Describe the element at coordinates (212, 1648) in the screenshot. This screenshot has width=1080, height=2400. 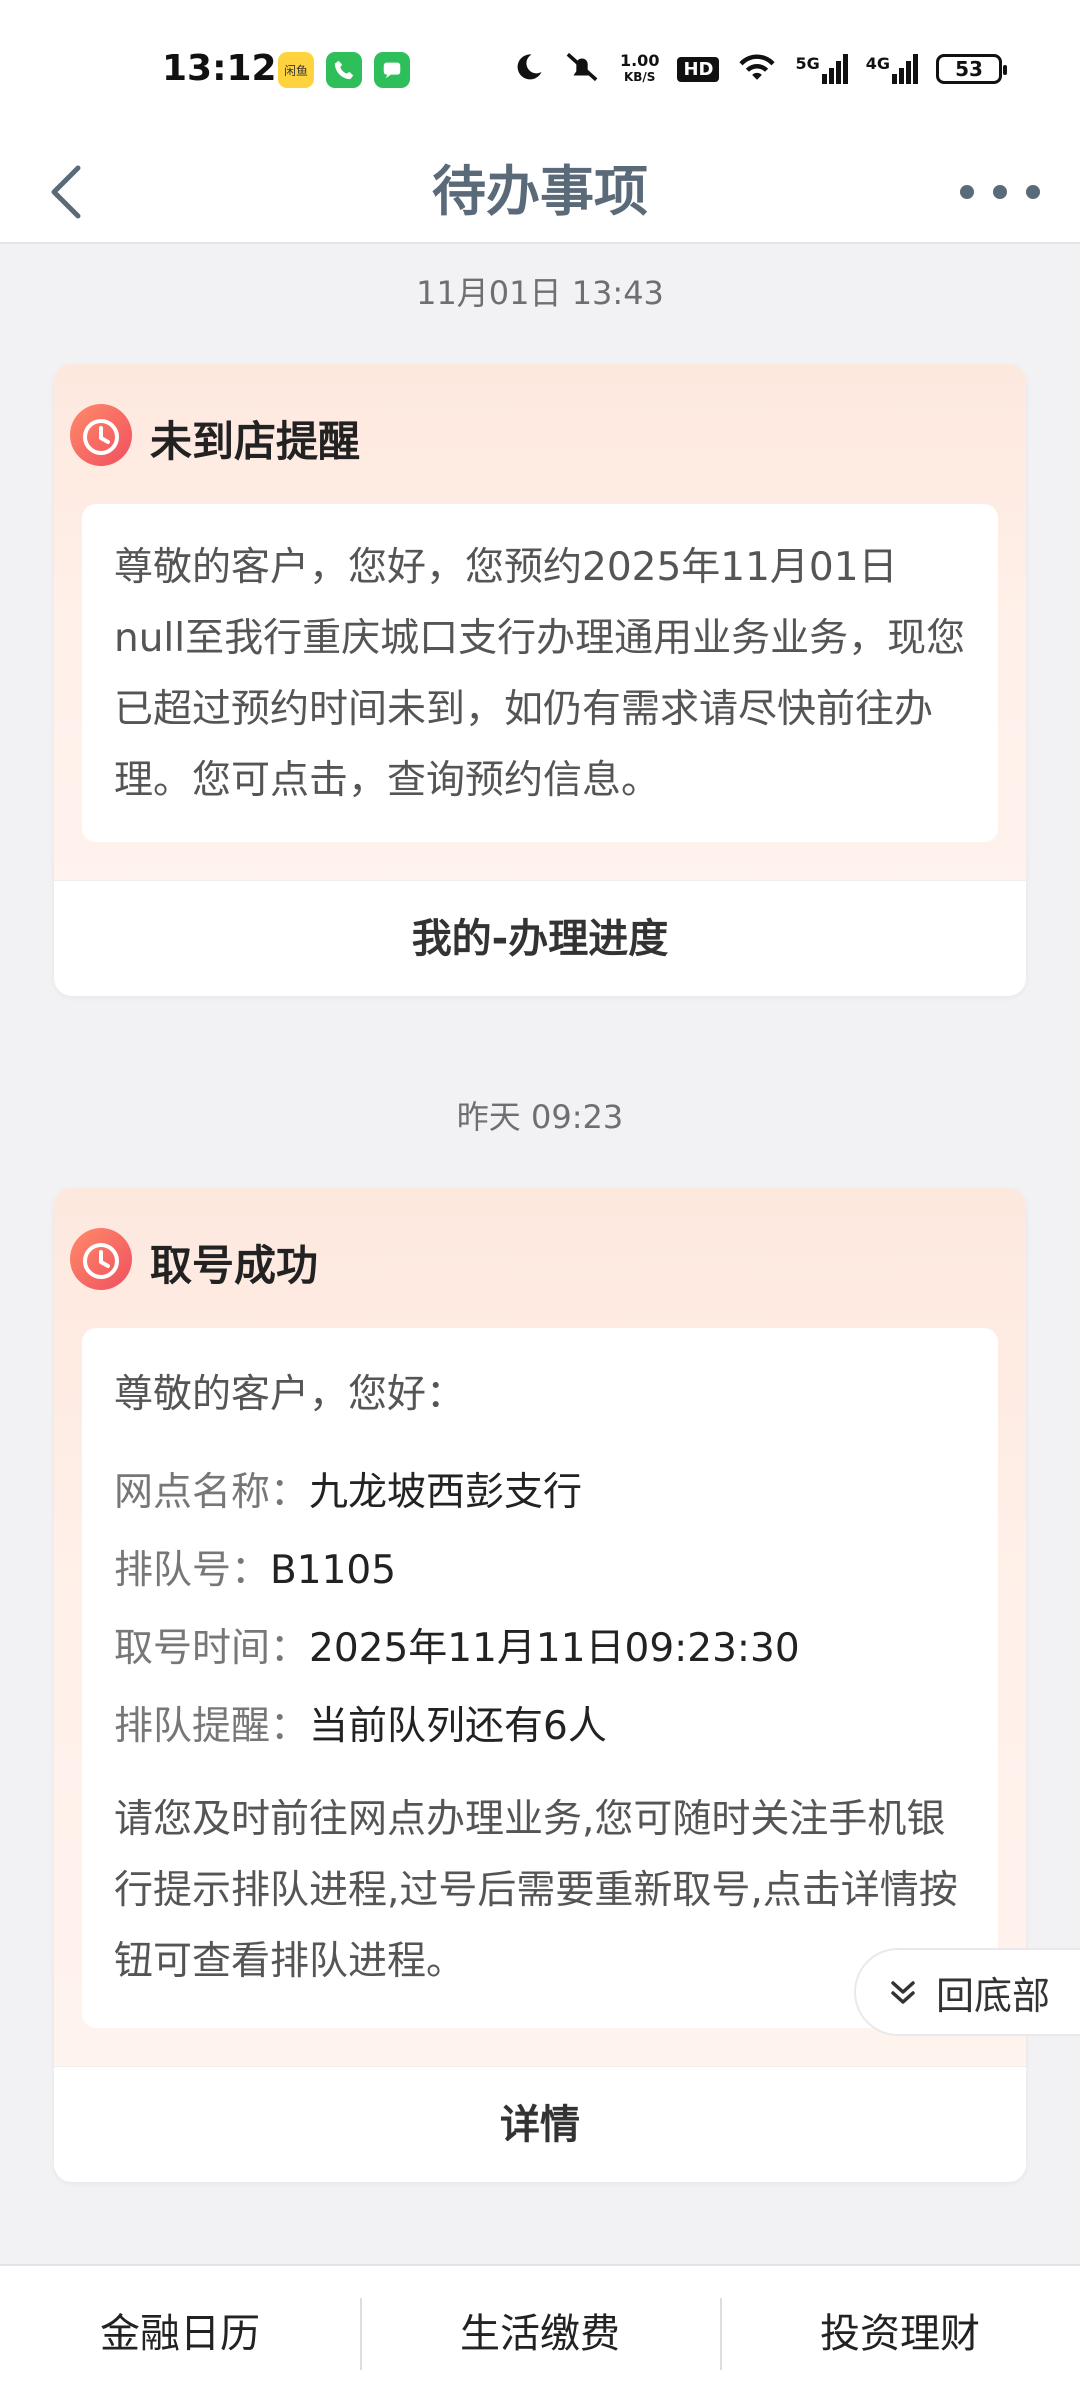
I see `field-label: 取号时间：` at that location.